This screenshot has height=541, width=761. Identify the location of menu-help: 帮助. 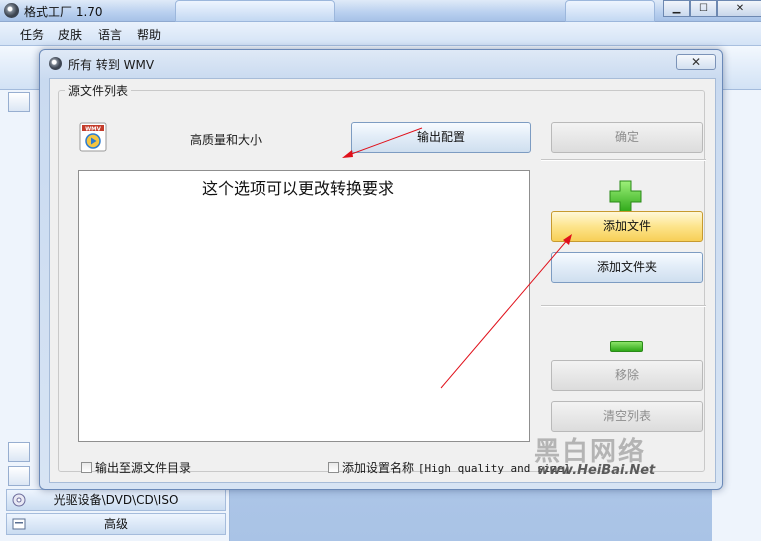
(149, 34).